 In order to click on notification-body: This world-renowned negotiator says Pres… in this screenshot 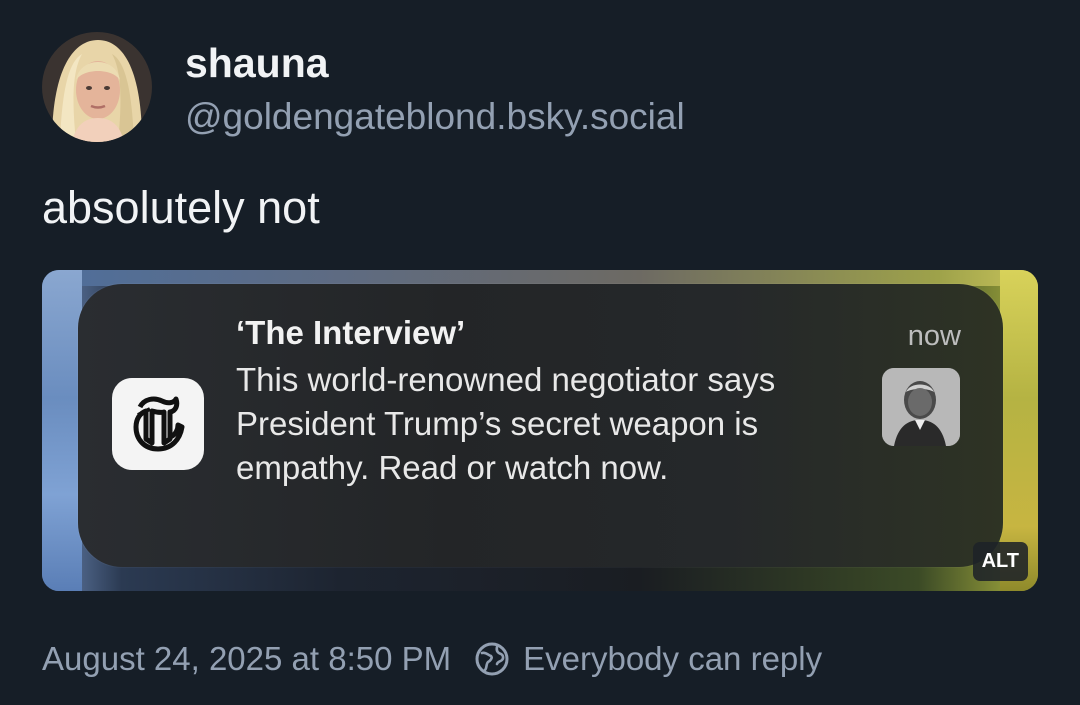, I will do `click(506, 423)`.